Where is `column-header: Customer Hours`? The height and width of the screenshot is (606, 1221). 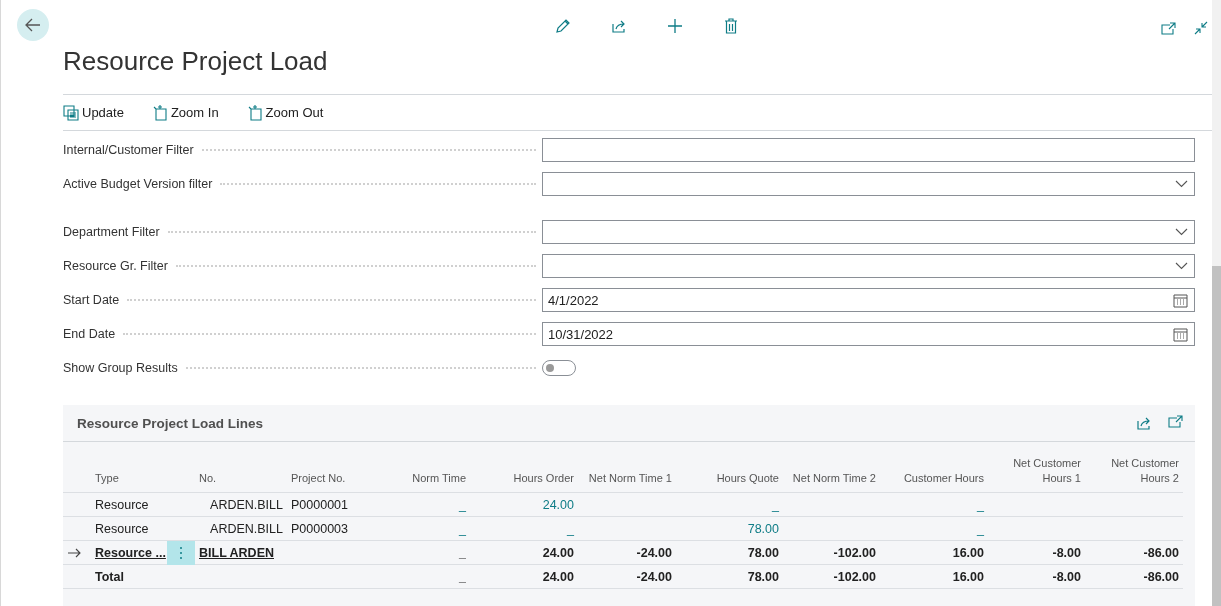
column-header: Customer Hours is located at coordinates (934, 467).